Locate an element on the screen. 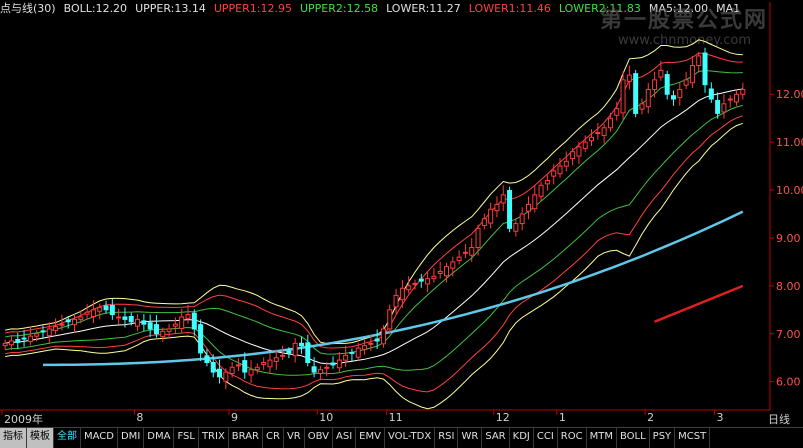 This screenshot has height=448, width=803. tab-emv: EMV is located at coordinates (370, 438).